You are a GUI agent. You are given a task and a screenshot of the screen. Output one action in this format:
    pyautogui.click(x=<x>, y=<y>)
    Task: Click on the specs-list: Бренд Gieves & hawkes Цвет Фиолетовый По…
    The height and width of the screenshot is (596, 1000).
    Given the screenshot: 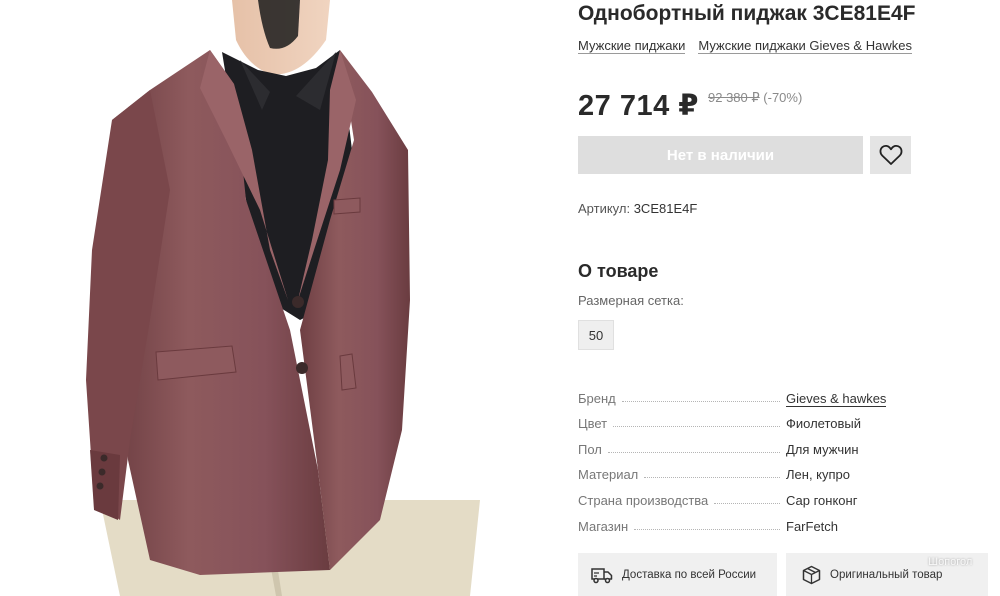 What is the action you would take?
    pyautogui.click(x=743, y=457)
    